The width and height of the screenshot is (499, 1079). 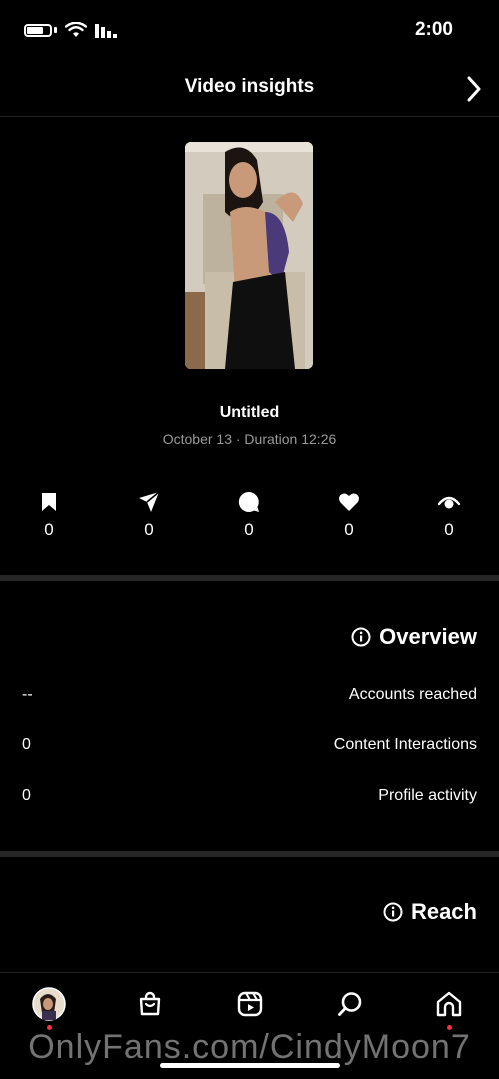 I want to click on battery-icon, so click(x=38, y=30).